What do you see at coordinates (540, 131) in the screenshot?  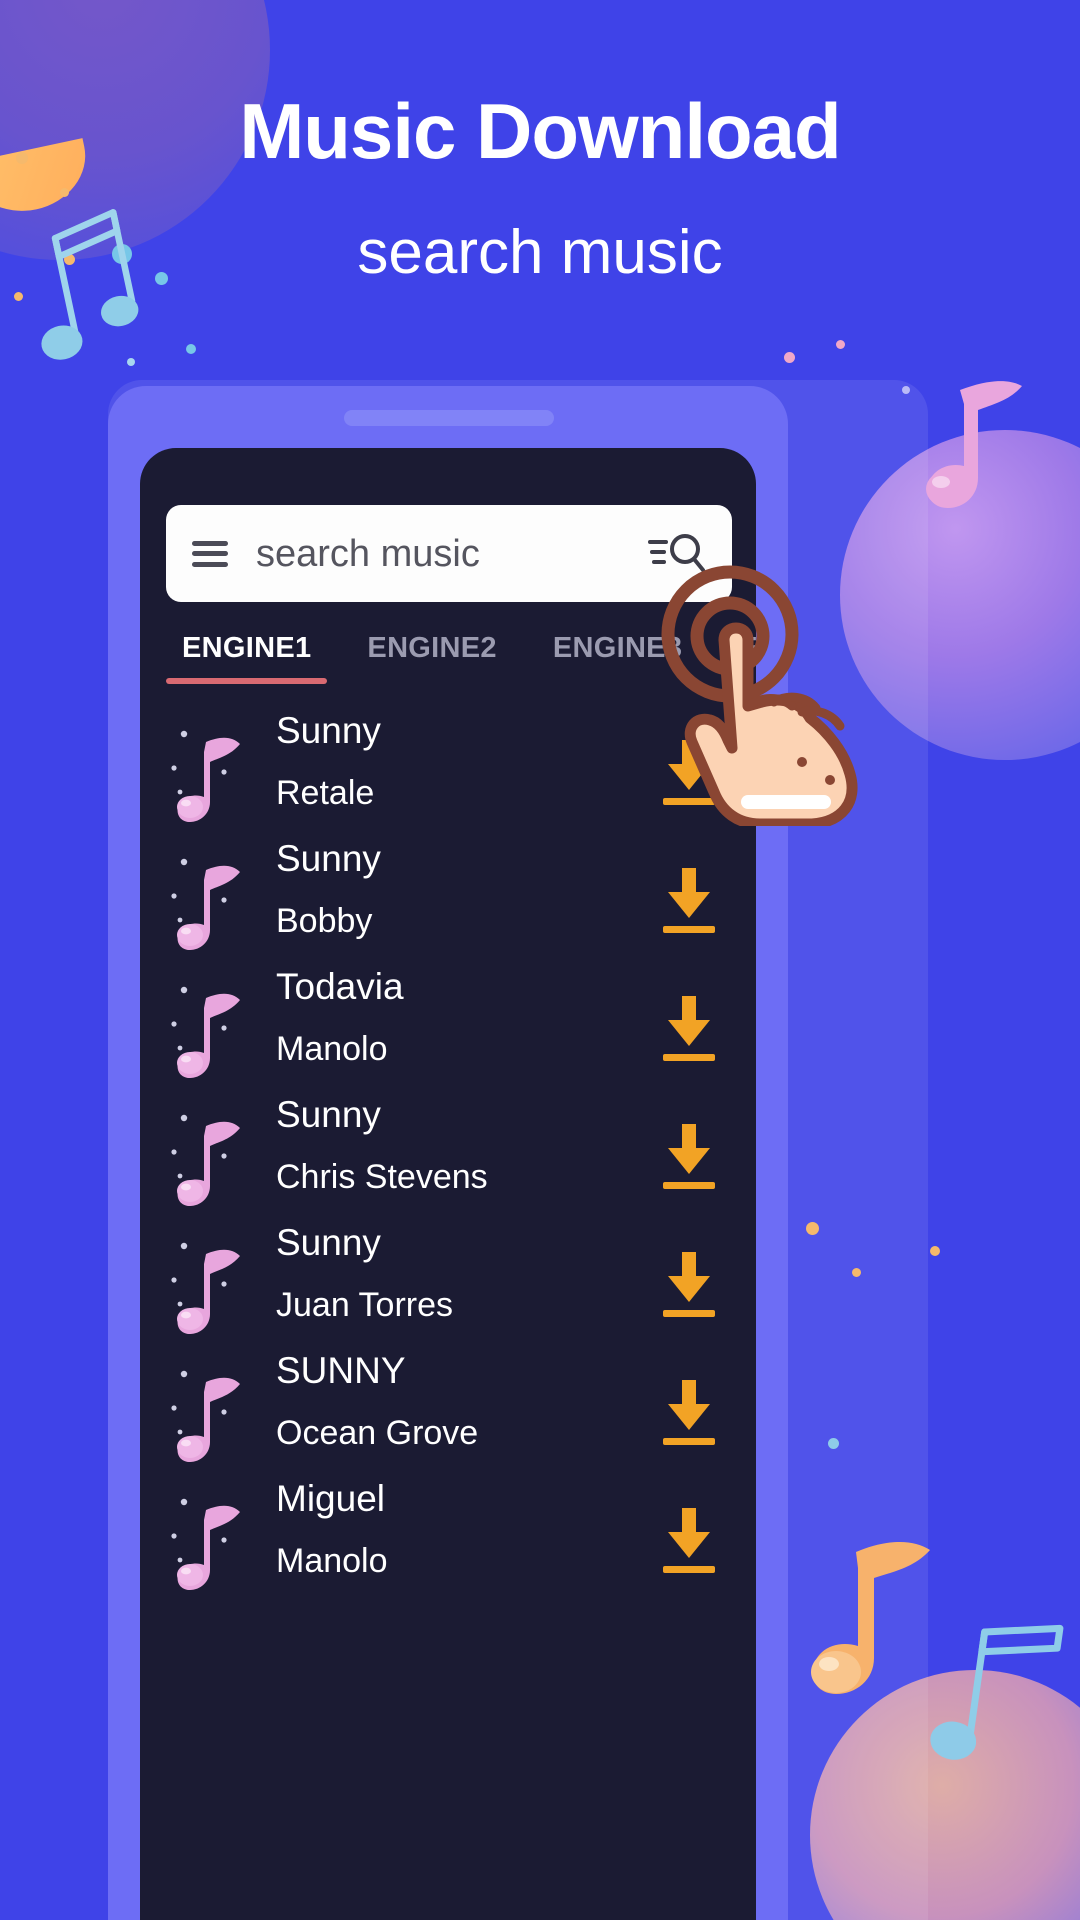 I see `page-title: Music Download` at bounding box center [540, 131].